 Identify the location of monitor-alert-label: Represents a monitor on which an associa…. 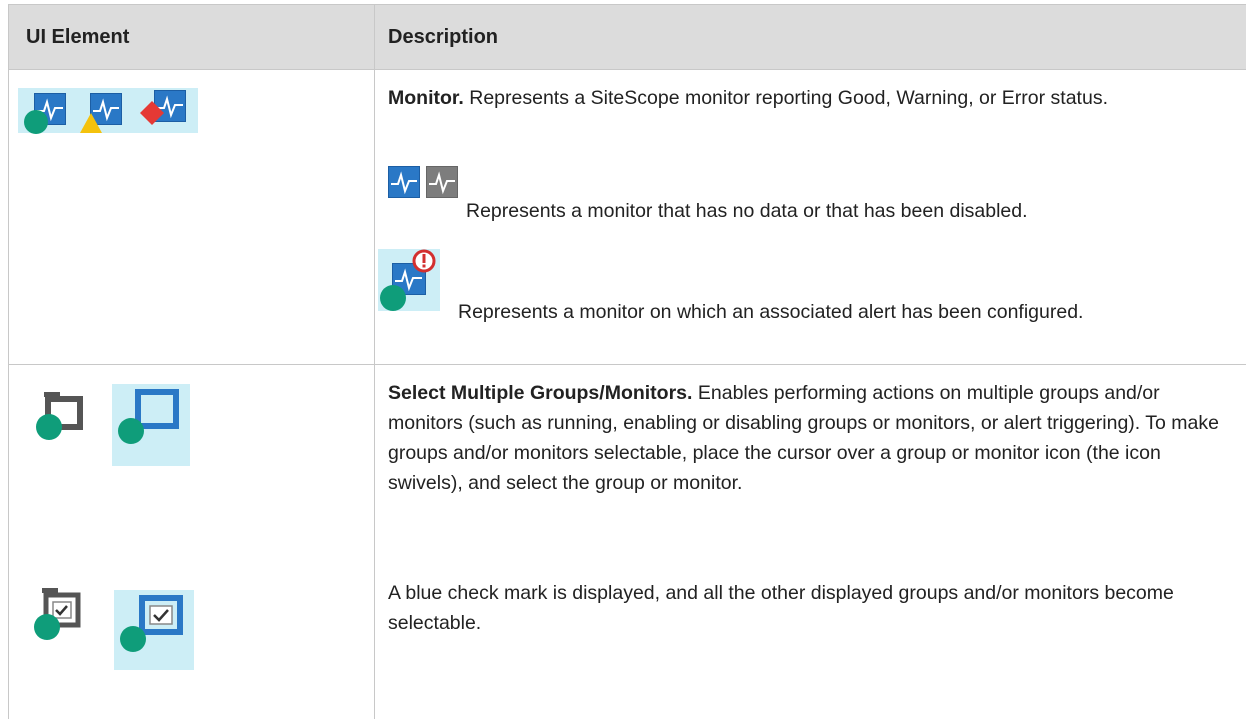
(771, 312).